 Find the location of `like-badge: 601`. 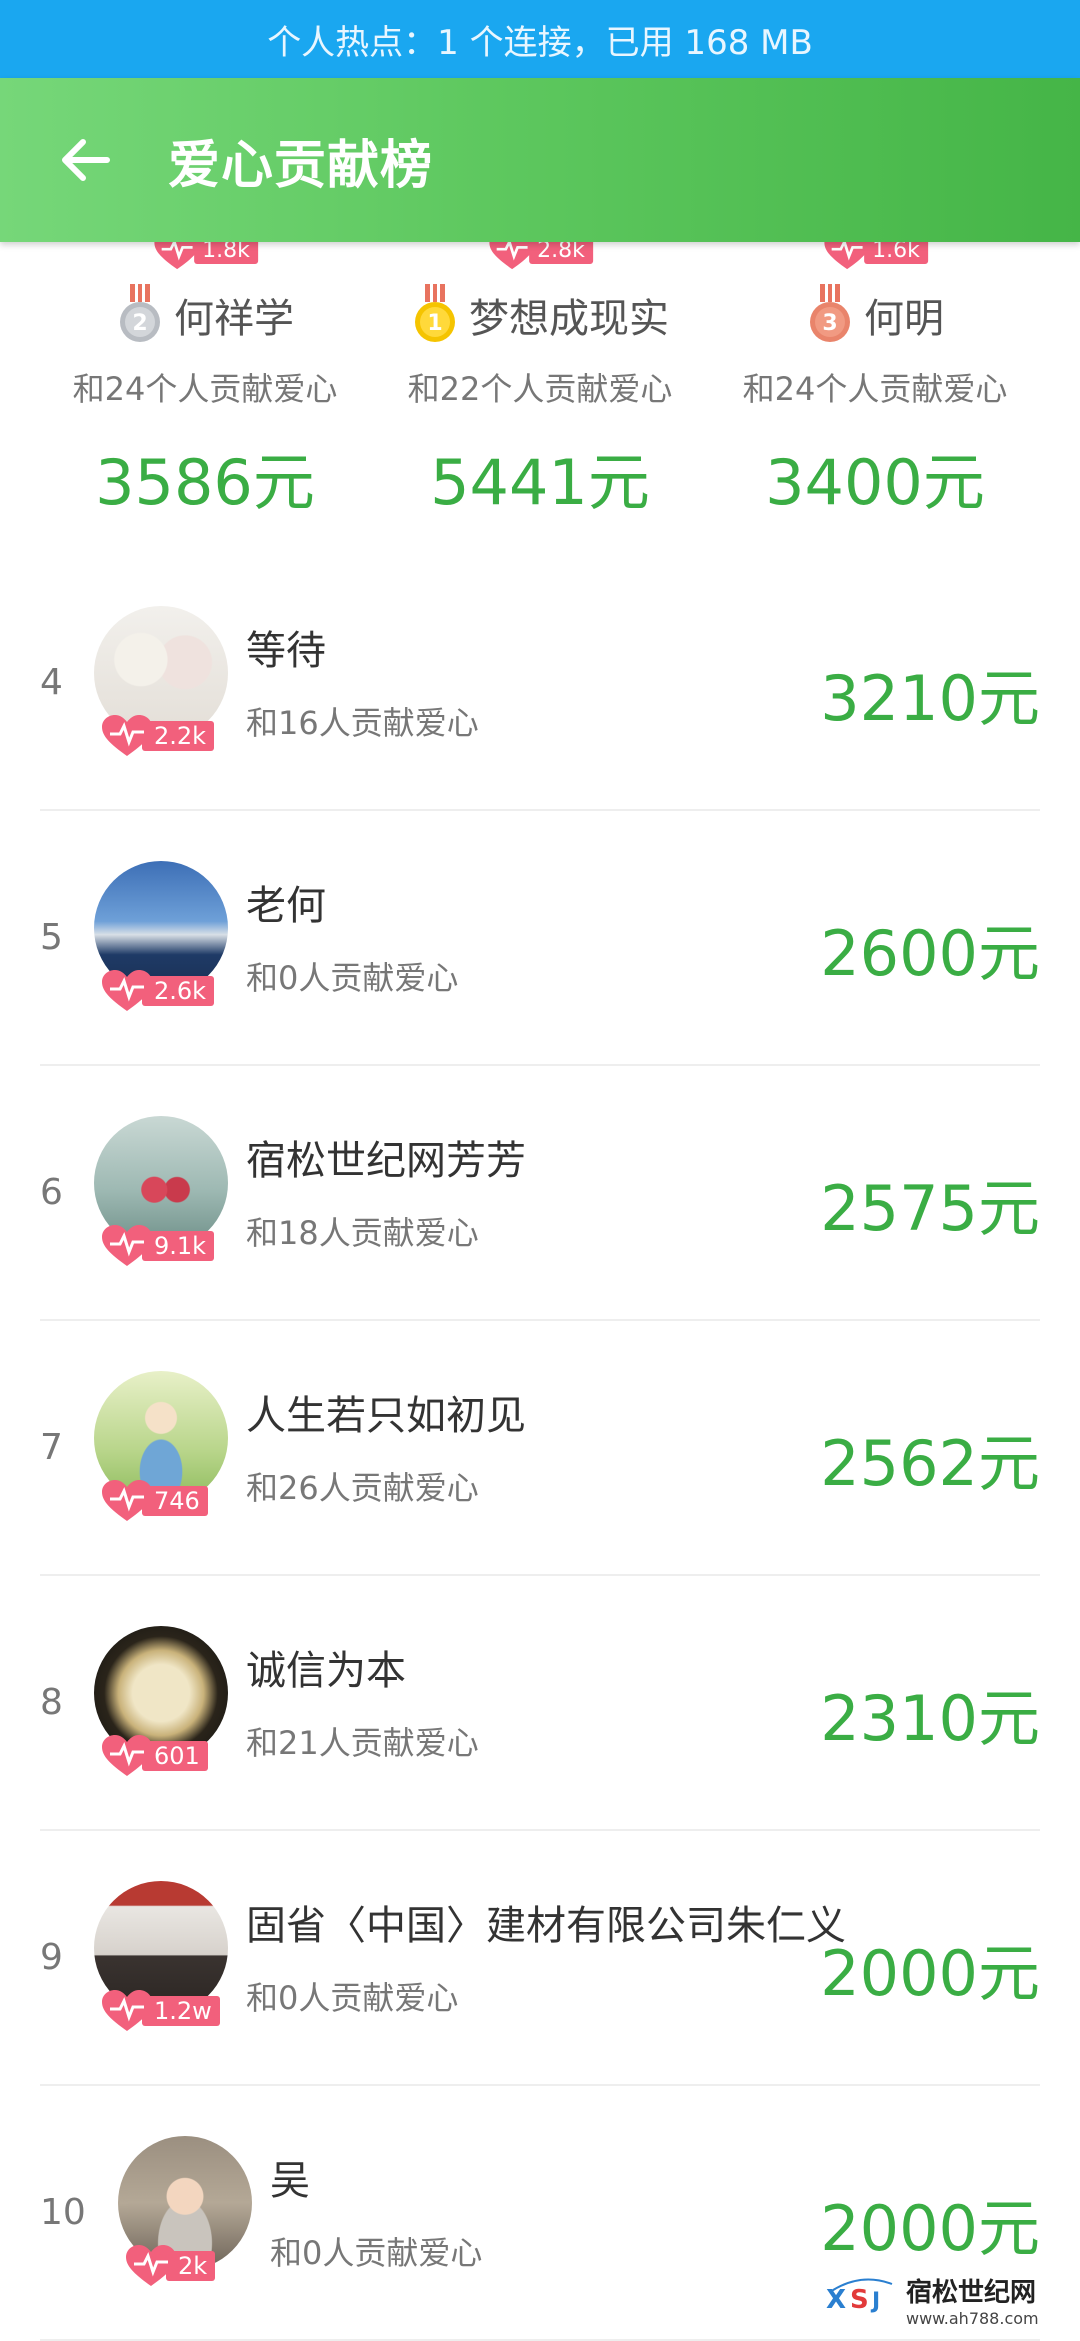

like-badge: 601 is located at coordinates (154, 1756).